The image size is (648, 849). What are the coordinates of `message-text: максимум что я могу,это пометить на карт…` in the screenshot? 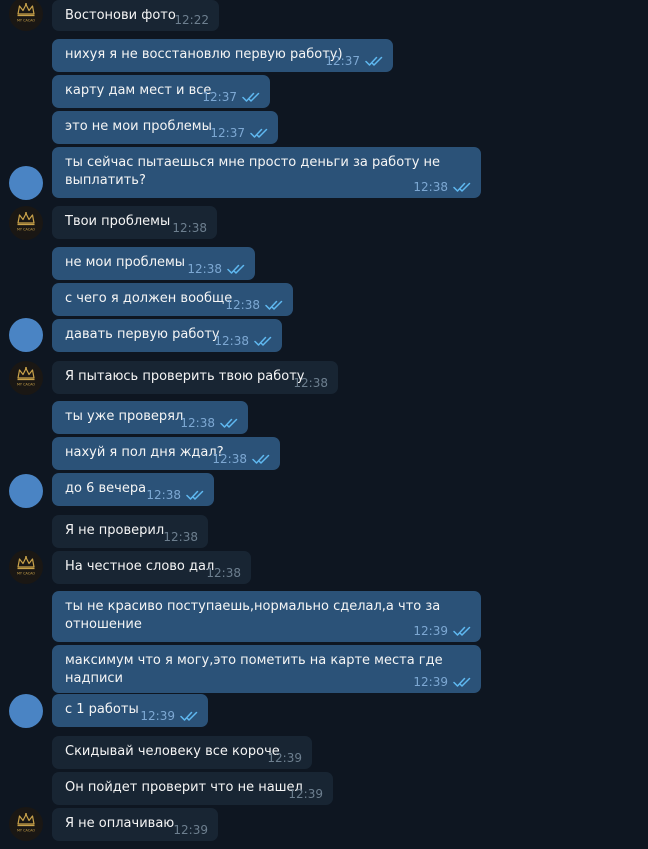 It's located at (254, 669).